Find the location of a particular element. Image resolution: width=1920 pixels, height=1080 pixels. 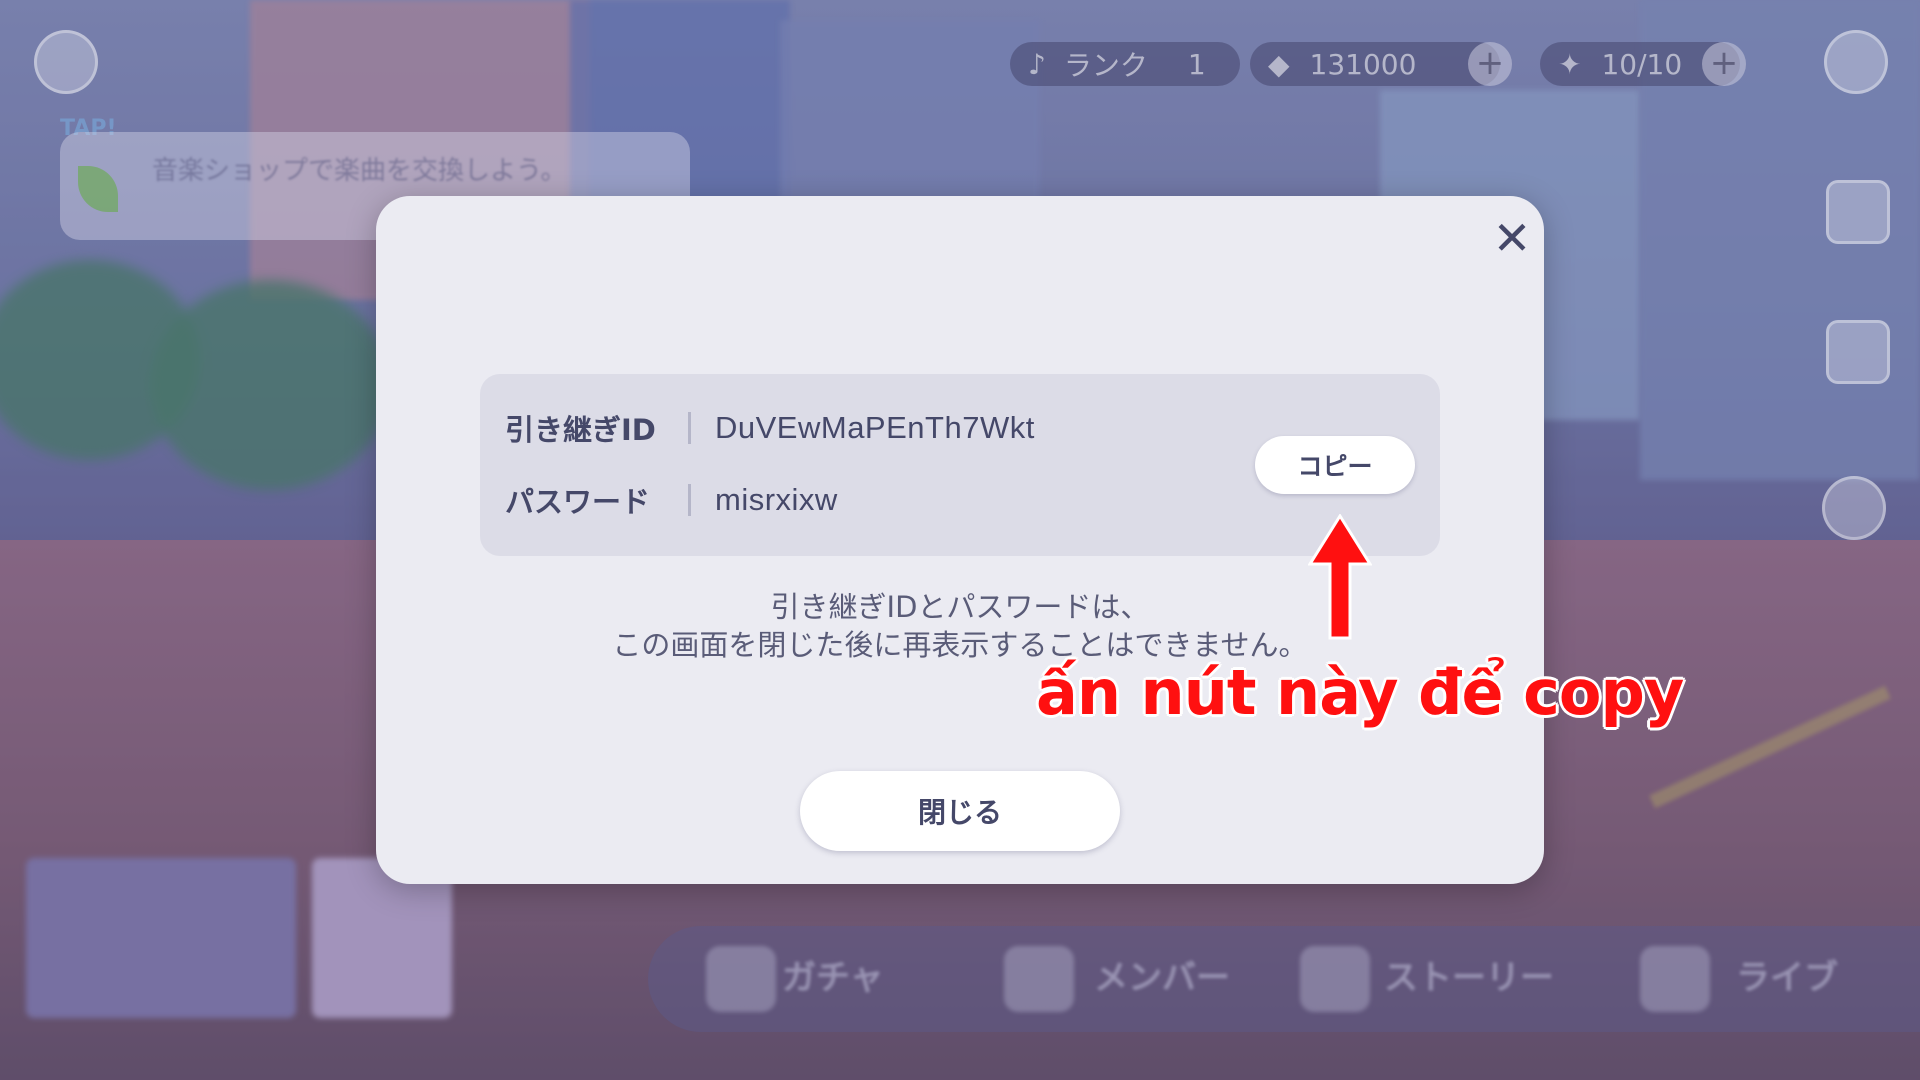

transfer-id-value: DuVEwMaPEnTh7Wkt is located at coordinates (875, 427).